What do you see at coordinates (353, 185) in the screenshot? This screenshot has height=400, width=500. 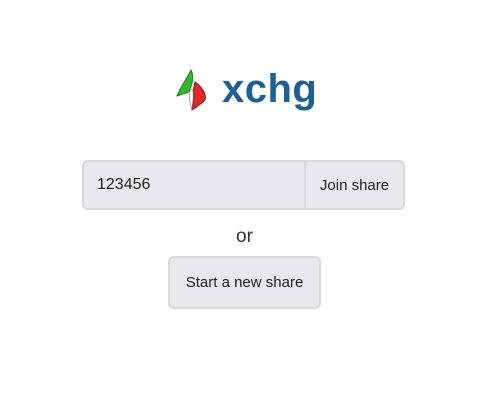 I see `join-share-button: Join share` at bounding box center [353, 185].